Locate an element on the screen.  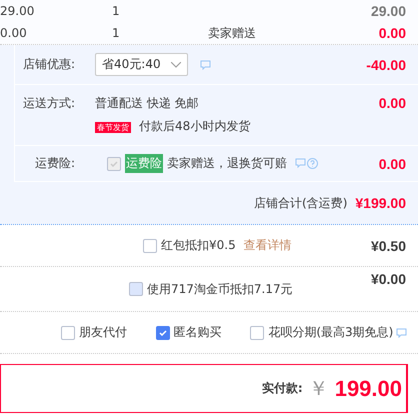
unit-price: 0.00 is located at coordinates (14, 33).